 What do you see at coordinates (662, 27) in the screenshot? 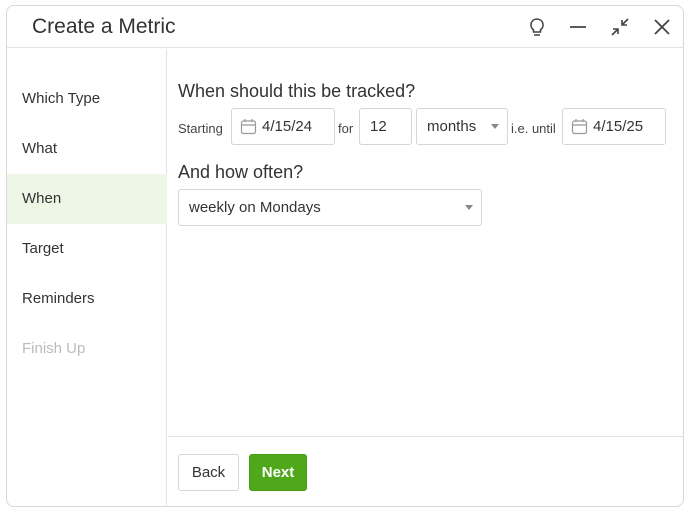
I see `close-icon` at bounding box center [662, 27].